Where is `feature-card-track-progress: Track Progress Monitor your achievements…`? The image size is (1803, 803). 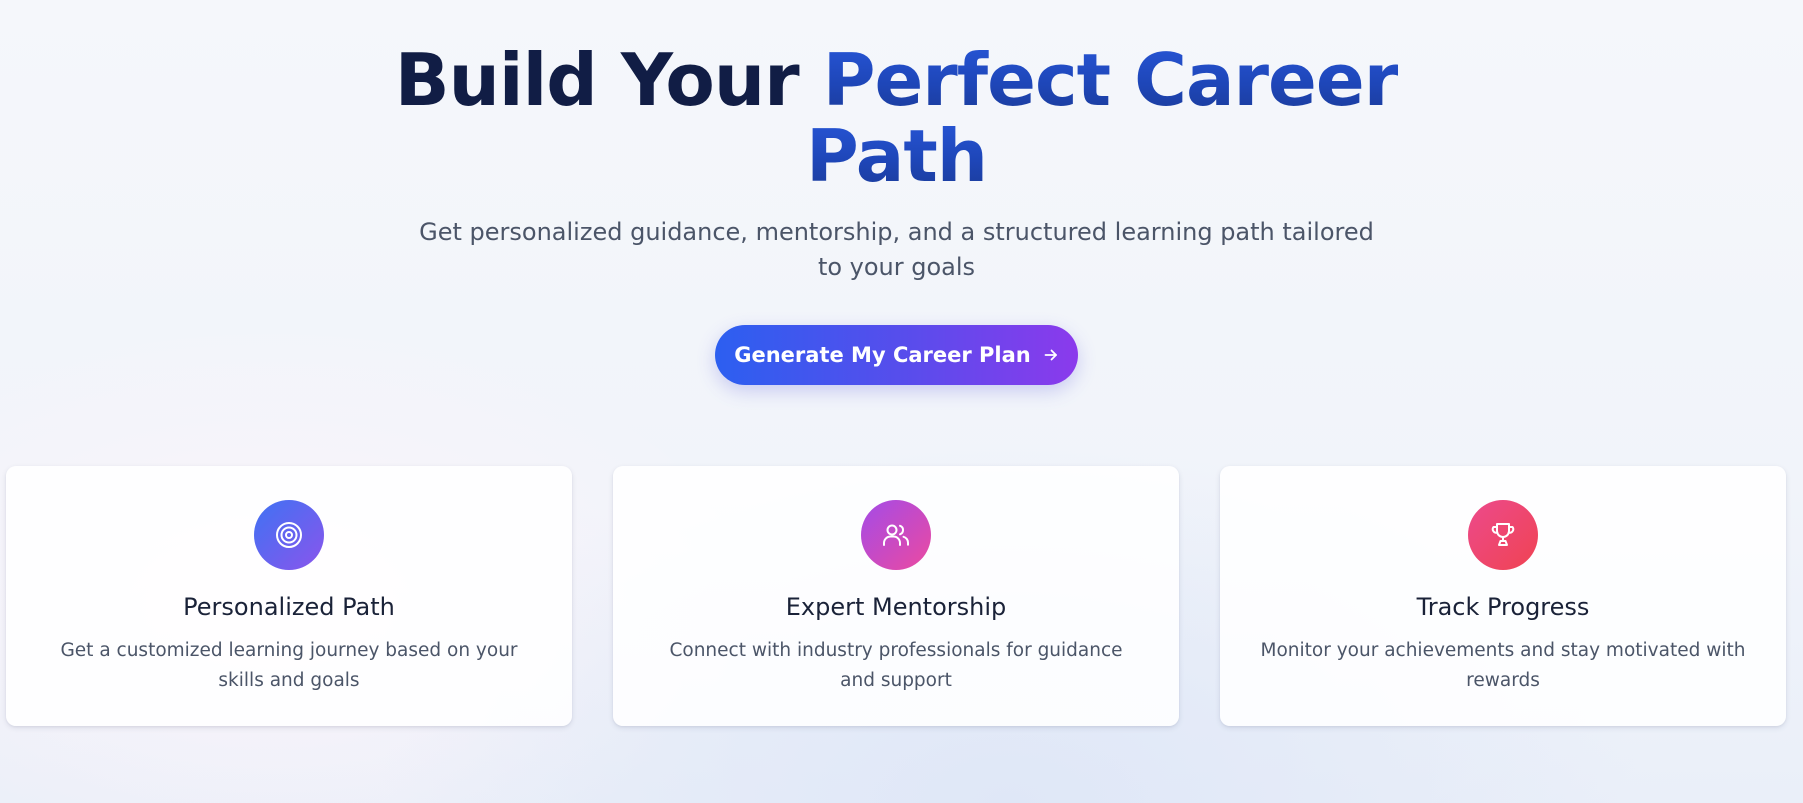 feature-card-track-progress: Track Progress Monitor your achievements… is located at coordinates (1503, 596).